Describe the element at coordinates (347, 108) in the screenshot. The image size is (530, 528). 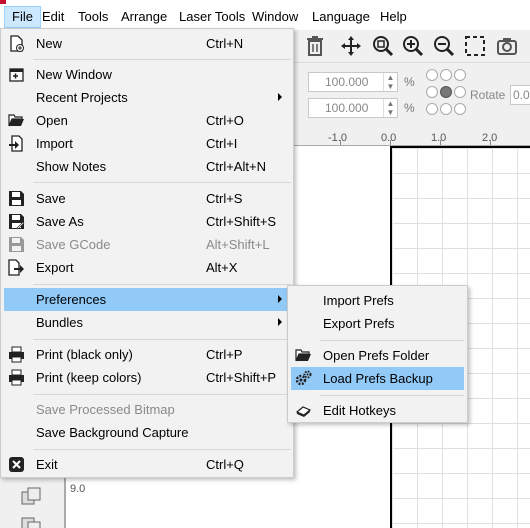
I see `height-scale-value: 100.000` at that location.